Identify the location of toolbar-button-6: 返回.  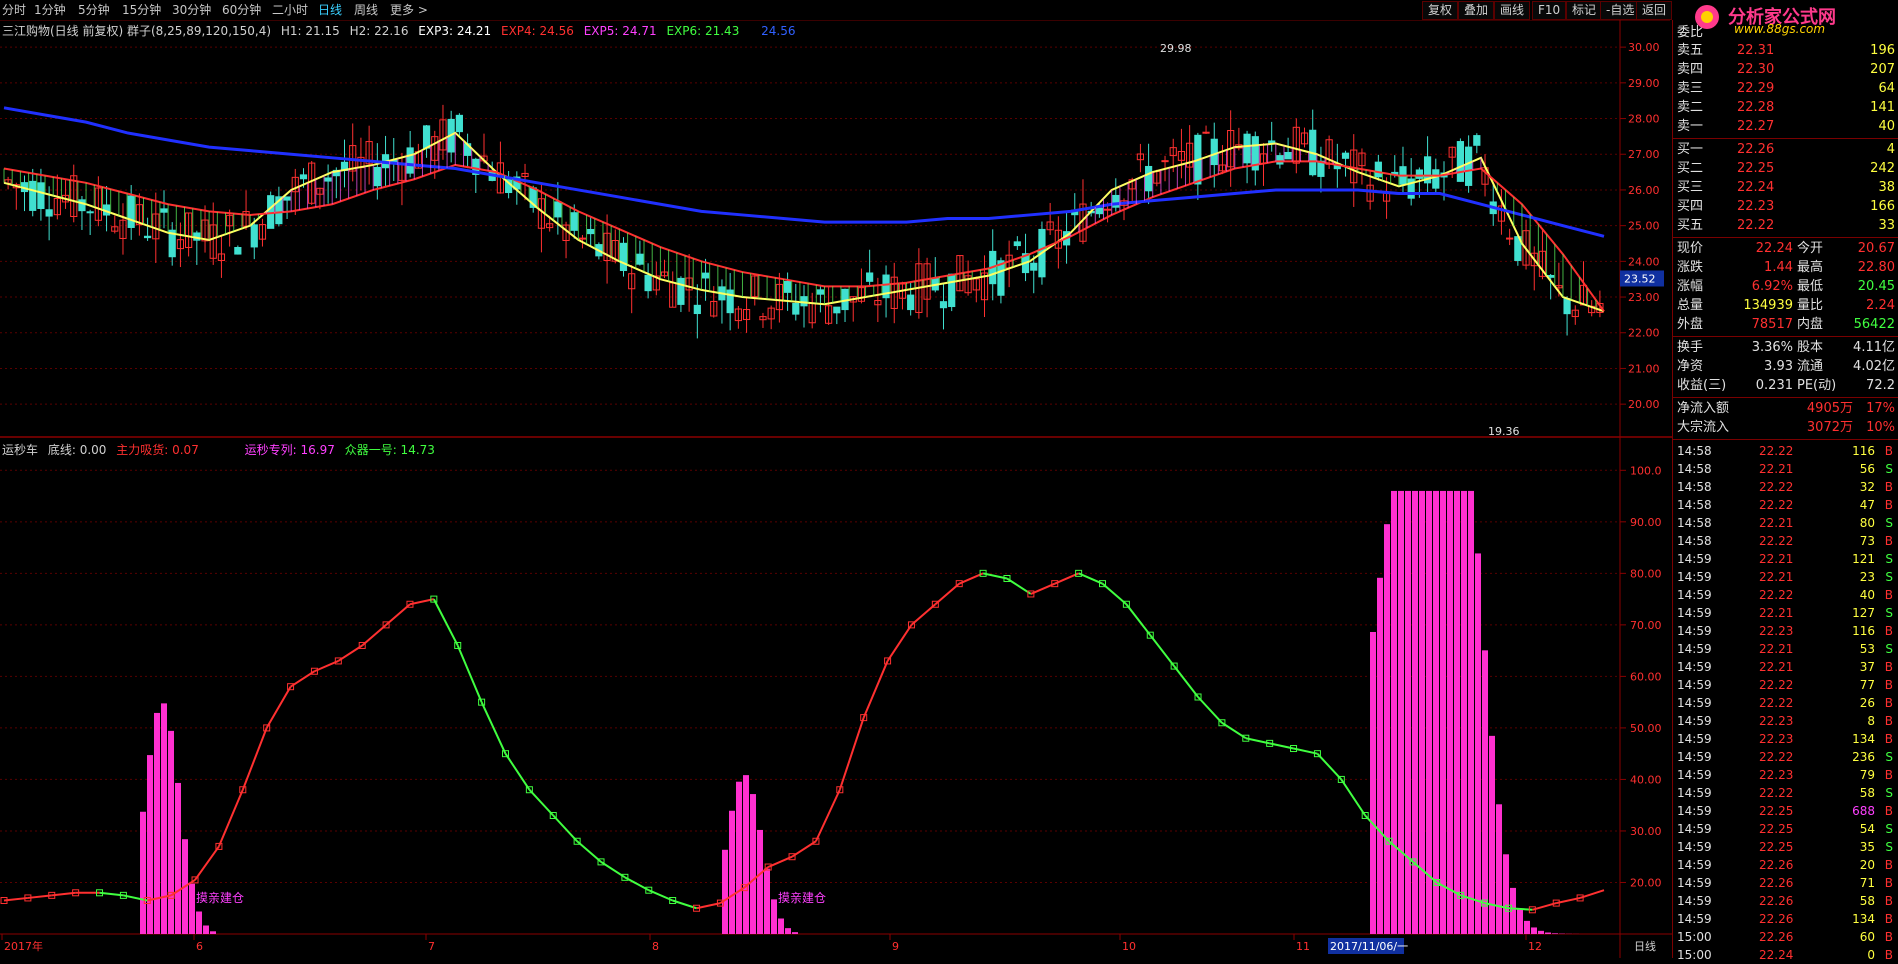
(1654, 10).